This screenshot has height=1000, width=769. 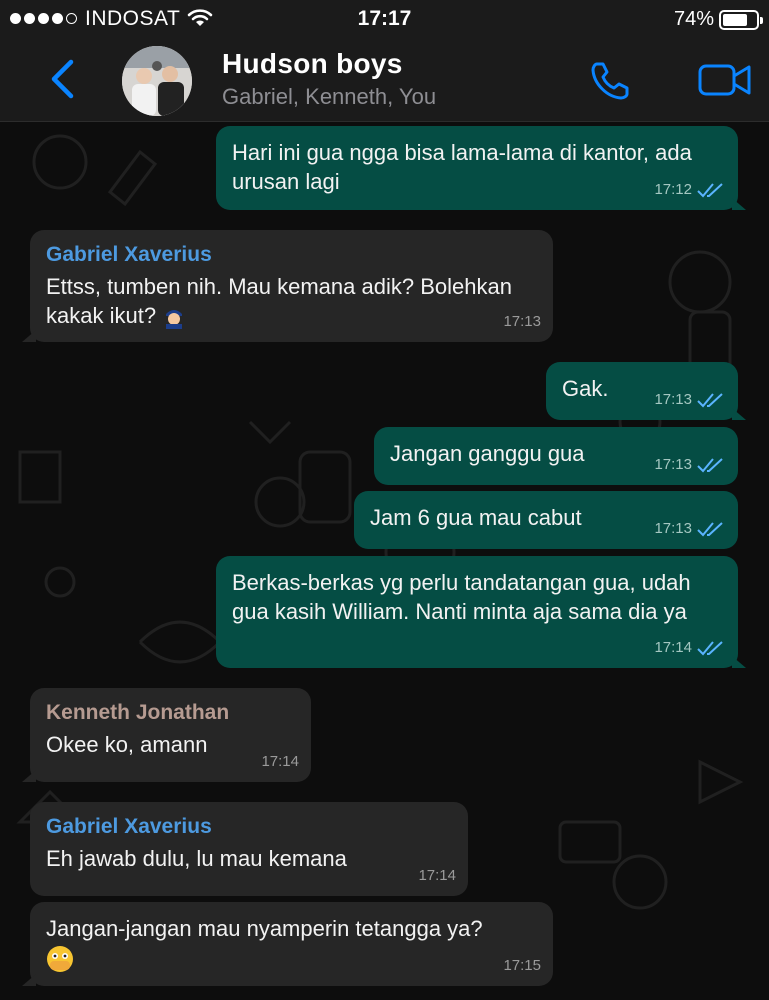 What do you see at coordinates (741, 20) in the screenshot?
I see `battery-icon` at bounding box center [741, 20].